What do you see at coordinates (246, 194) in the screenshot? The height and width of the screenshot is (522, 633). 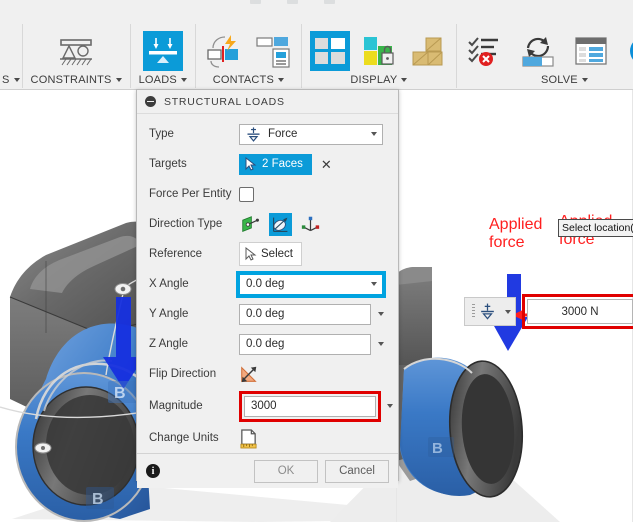 I see `force-per-entity-checkbox` at bounding box center [246, 194].